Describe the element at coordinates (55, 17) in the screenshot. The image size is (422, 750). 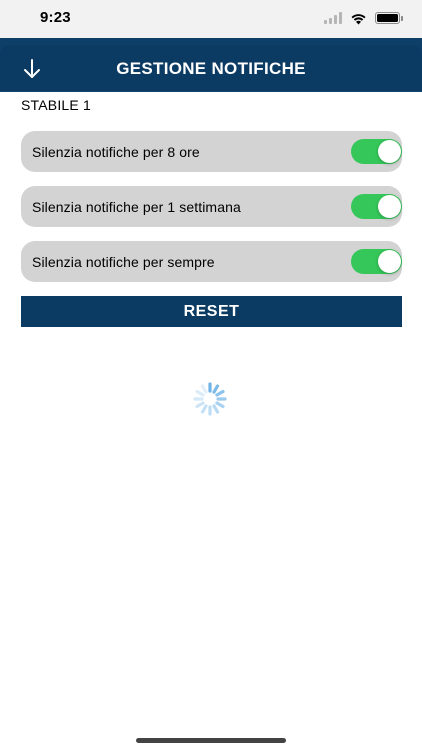
I see `status-time: 9:23` at that location.